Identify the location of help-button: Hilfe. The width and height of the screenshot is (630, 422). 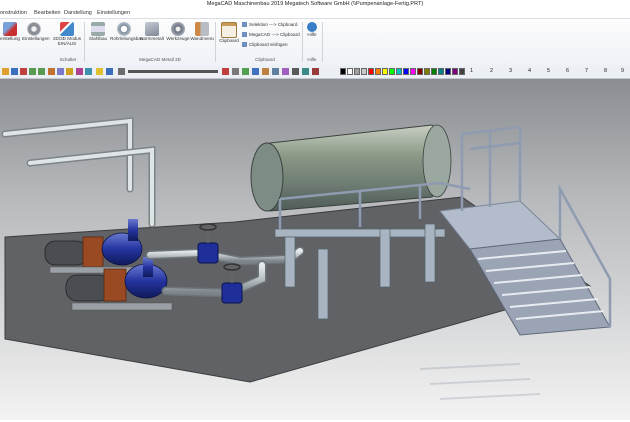
(312, 37).